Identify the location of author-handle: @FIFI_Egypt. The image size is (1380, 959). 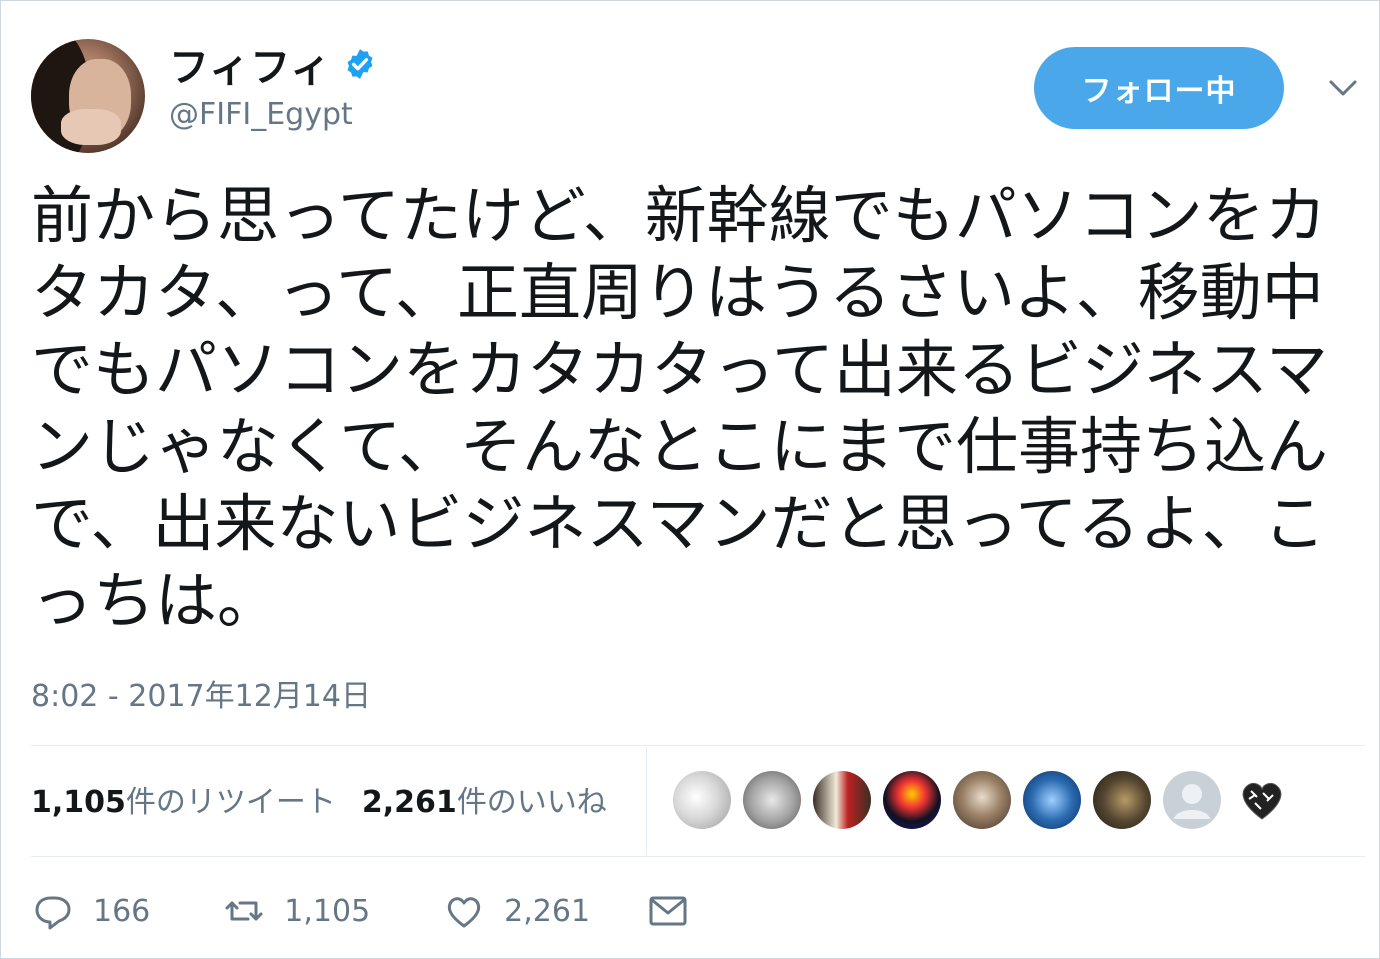
(261, 114).